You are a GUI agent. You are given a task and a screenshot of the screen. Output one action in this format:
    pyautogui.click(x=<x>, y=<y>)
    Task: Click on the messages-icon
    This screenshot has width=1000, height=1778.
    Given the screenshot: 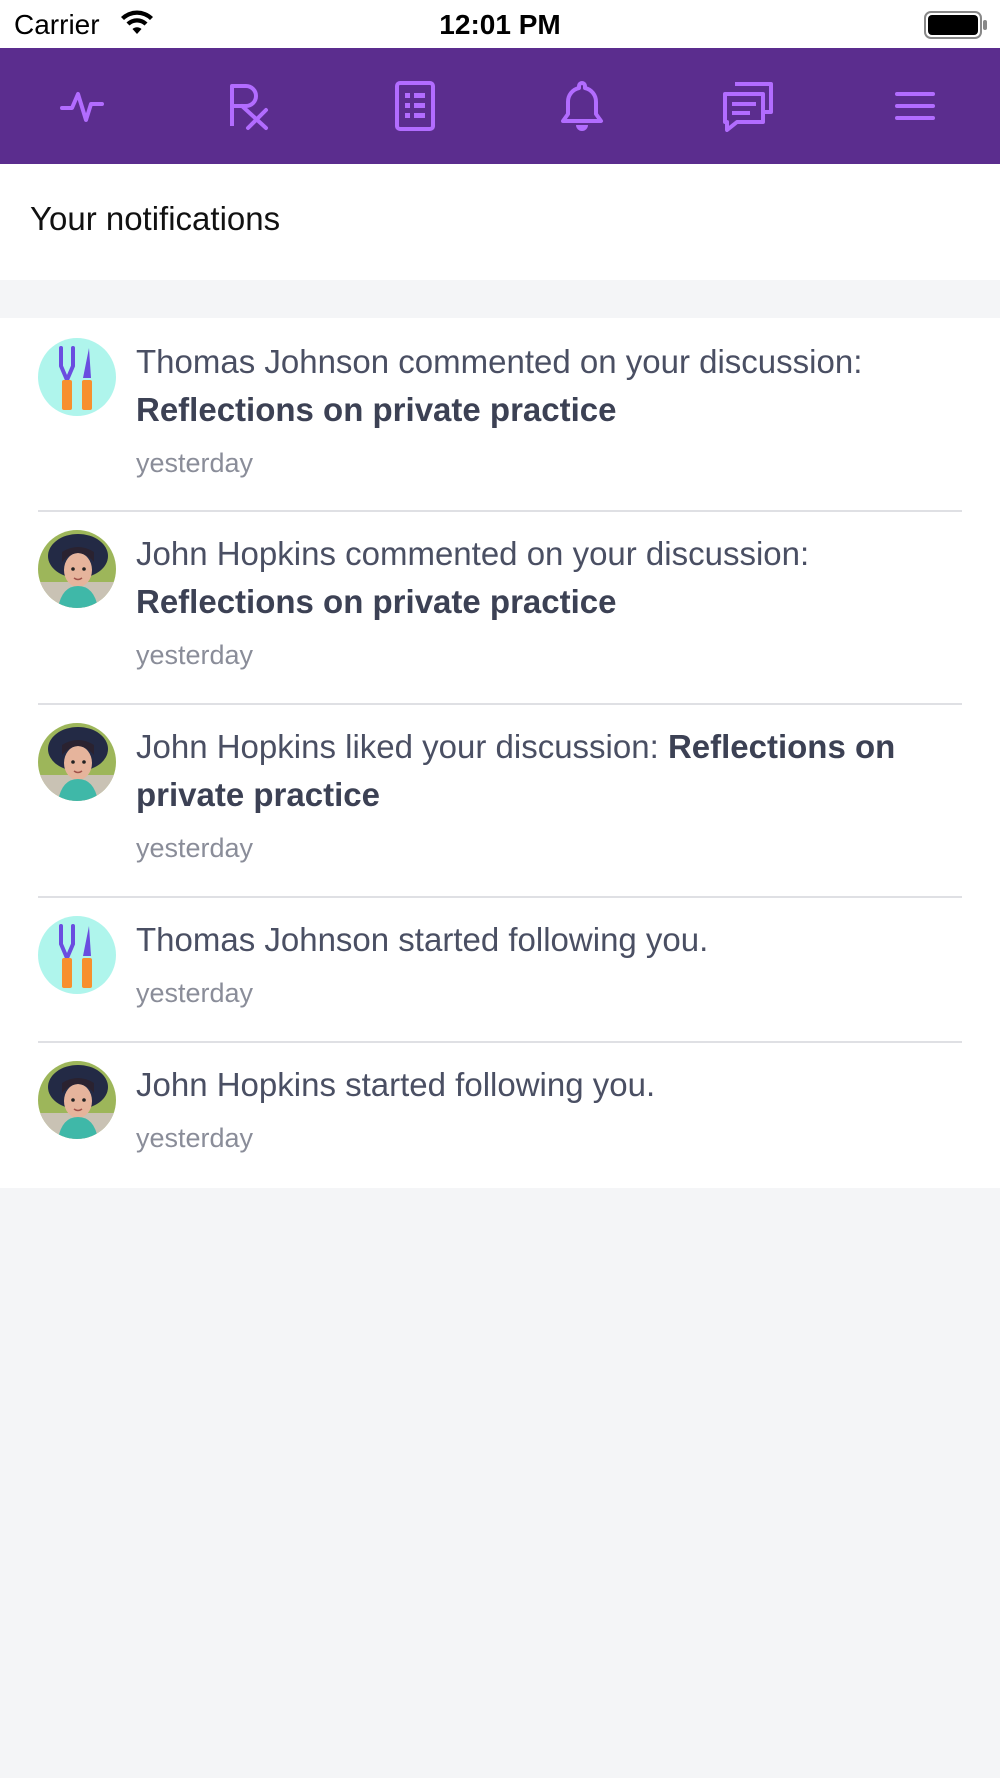 What is the action you would take?
    pyautogui.click(x=748, y=106)
    